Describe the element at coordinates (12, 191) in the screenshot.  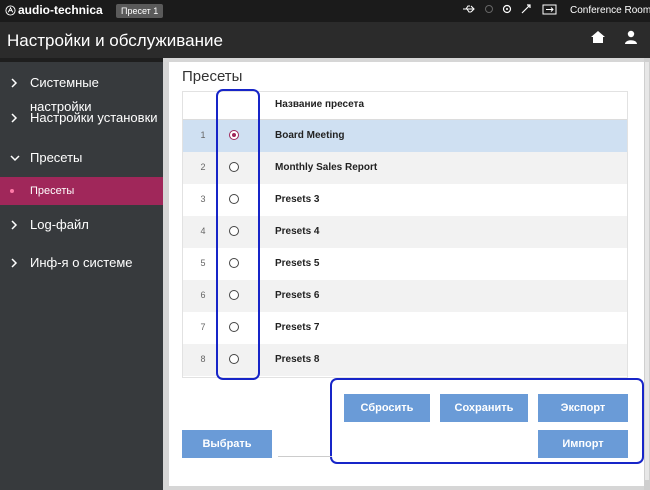
I see `active-dot-icon` at that location.